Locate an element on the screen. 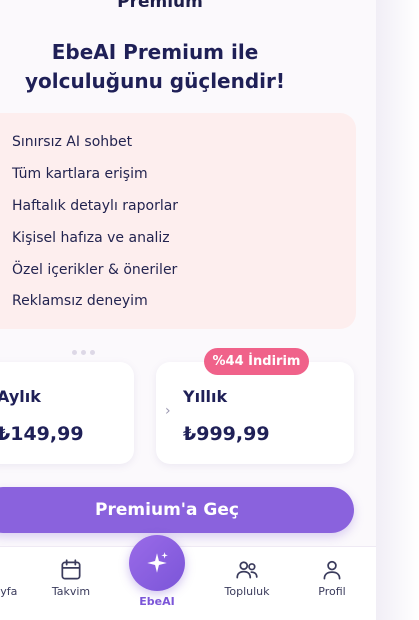 This screenshot has width=419, height=620. ai-button is located at coordinates (157, 563).